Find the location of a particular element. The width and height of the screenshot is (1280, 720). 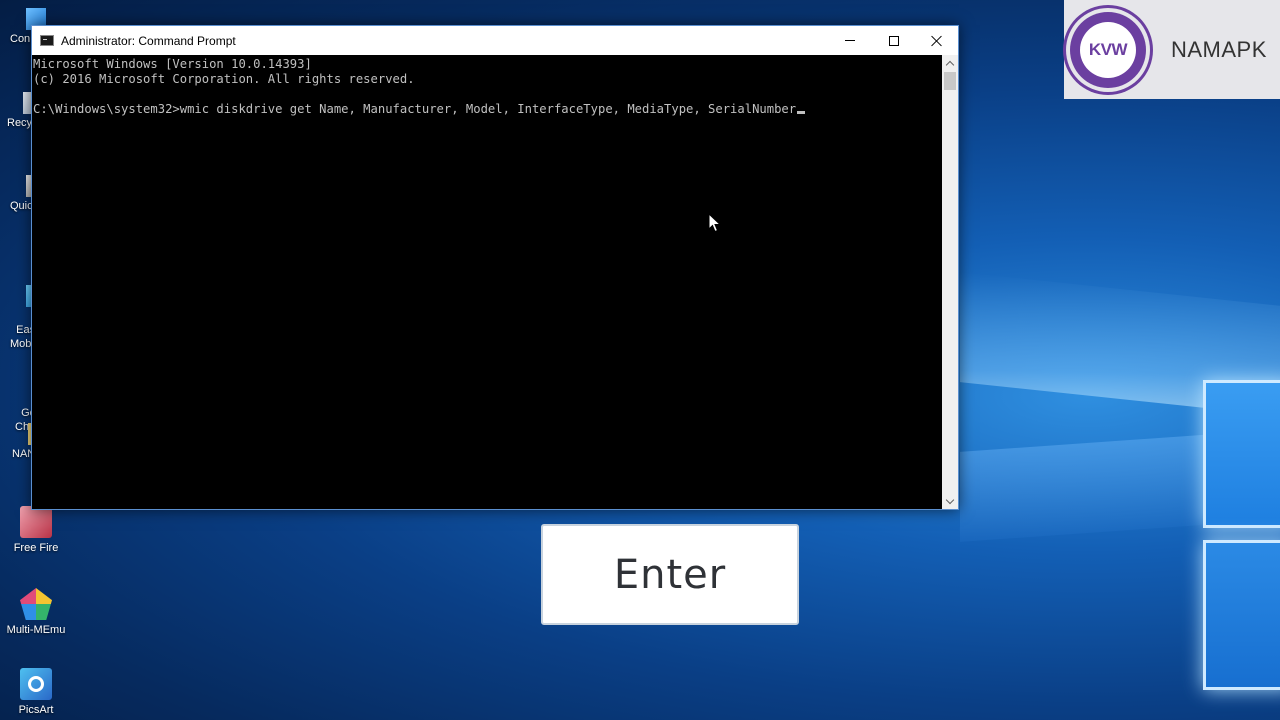

scroll-down-button is located at coordinates (950, 501).